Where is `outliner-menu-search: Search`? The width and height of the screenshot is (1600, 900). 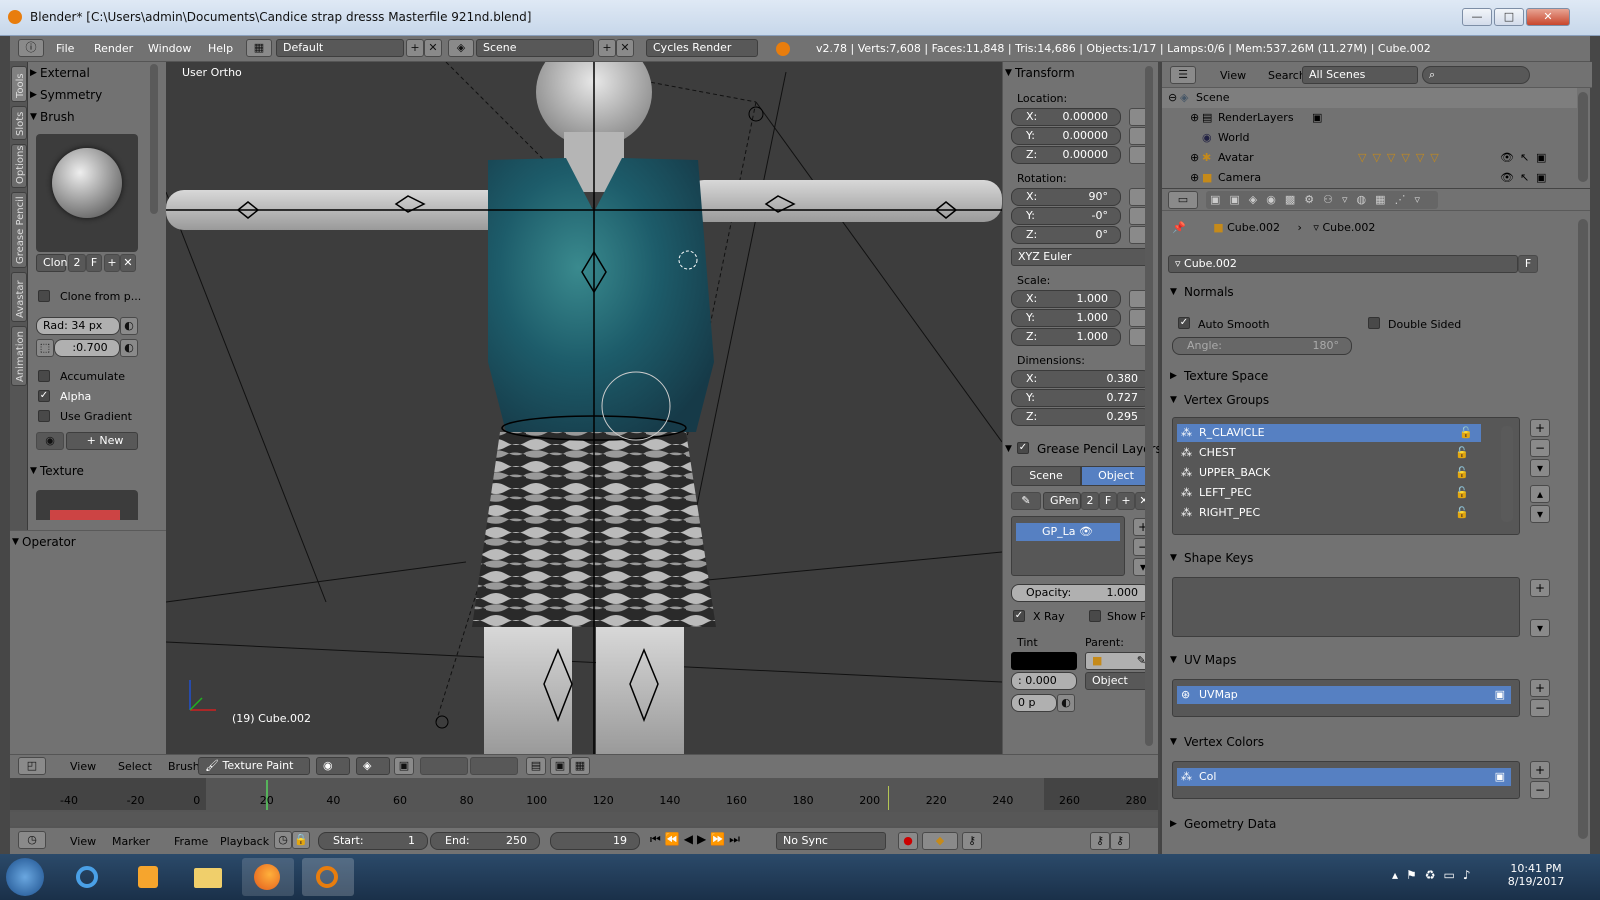
outliner-menu-search: Search is located at coordinates (1287, 75).